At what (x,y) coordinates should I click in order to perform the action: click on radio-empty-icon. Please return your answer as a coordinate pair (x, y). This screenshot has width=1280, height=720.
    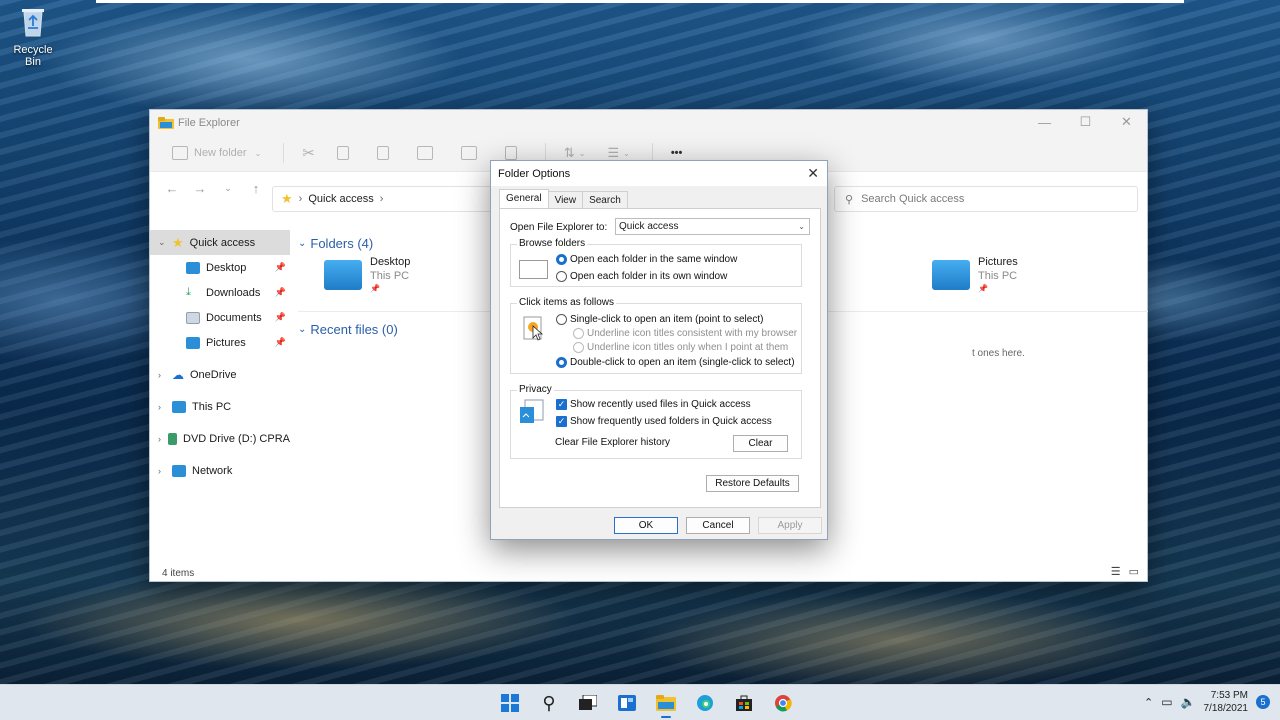
    Looking at the image, I should click on (561, 276).